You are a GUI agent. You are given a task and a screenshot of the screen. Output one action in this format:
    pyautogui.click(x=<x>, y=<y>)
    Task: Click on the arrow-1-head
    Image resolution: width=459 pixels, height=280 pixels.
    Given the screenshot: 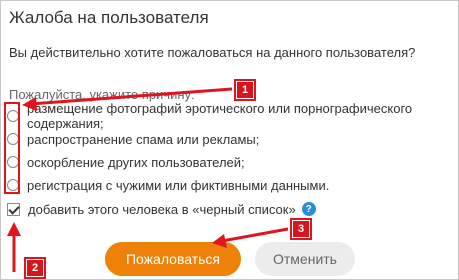 What is the action you would take?
    pyautogui.click(x=29, y=104)
    